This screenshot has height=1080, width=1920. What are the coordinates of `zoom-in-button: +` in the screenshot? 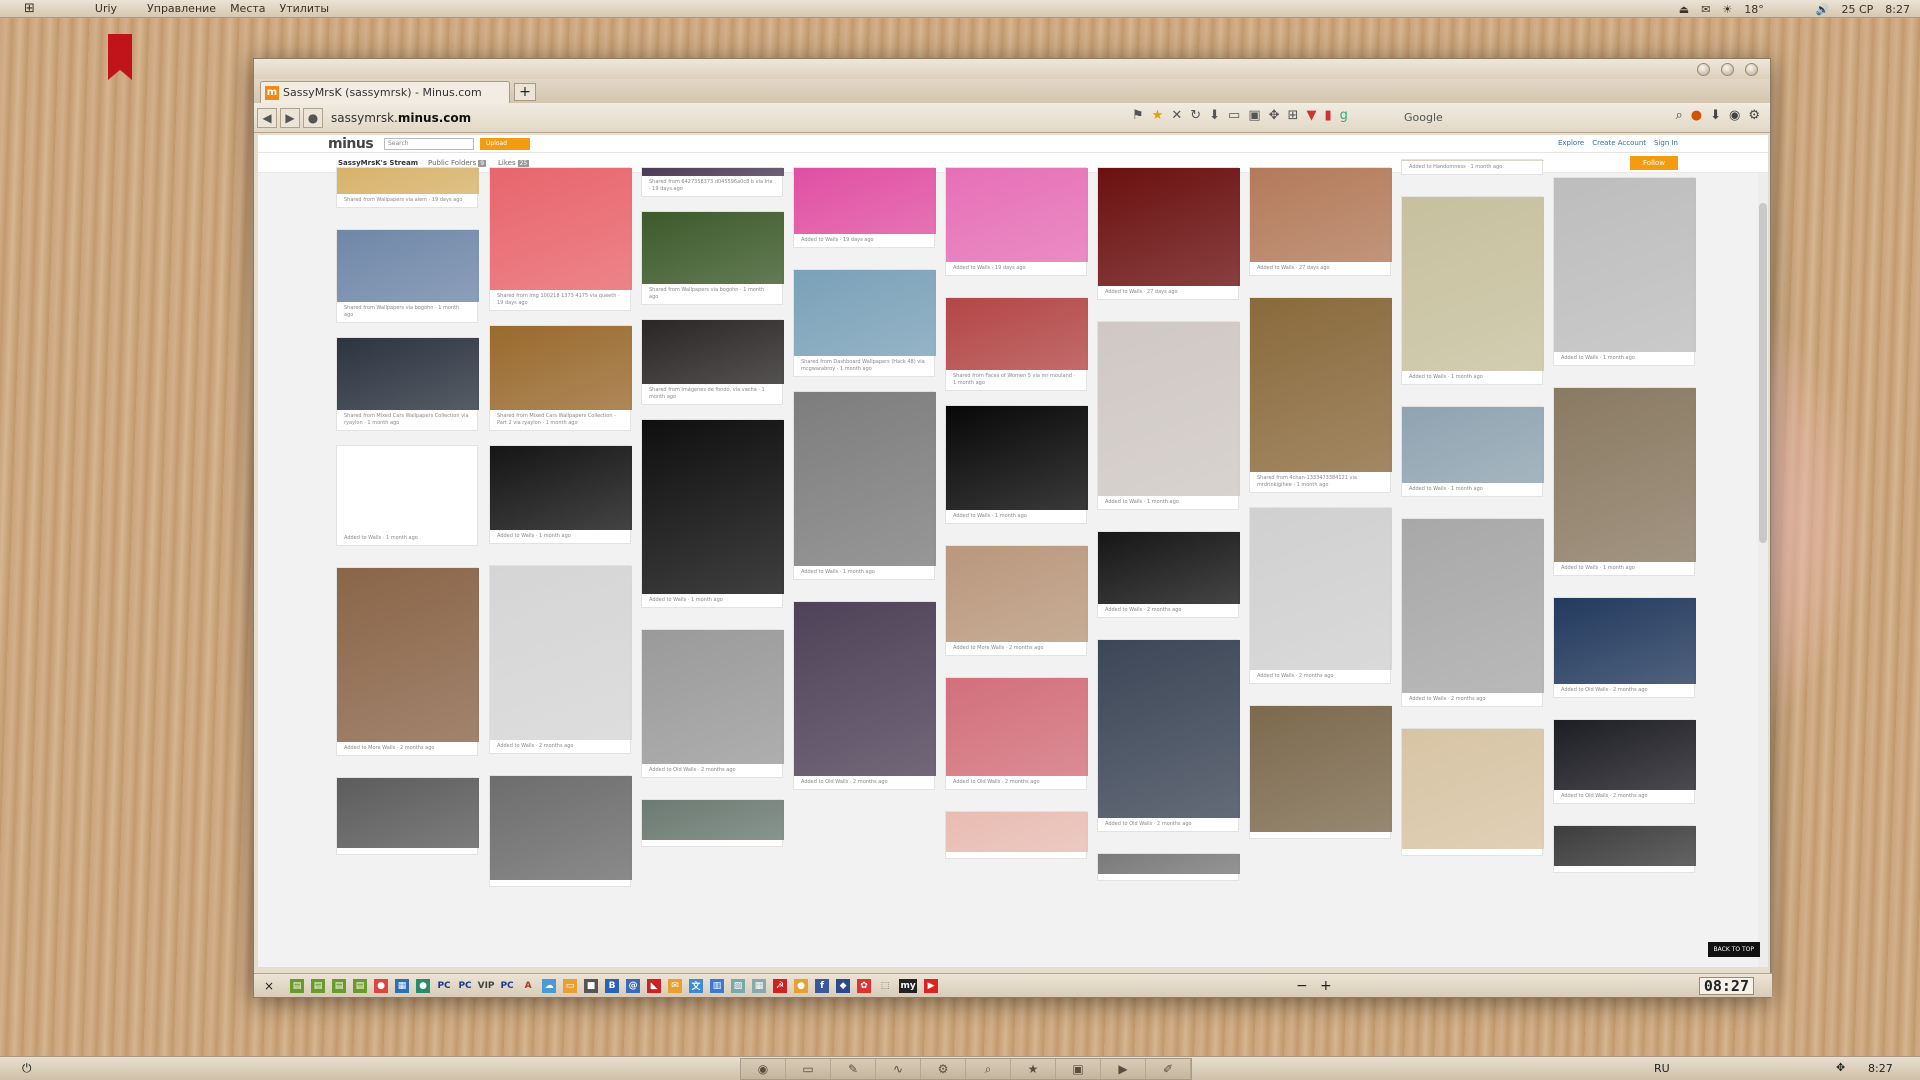 It's located at (1326, 986).